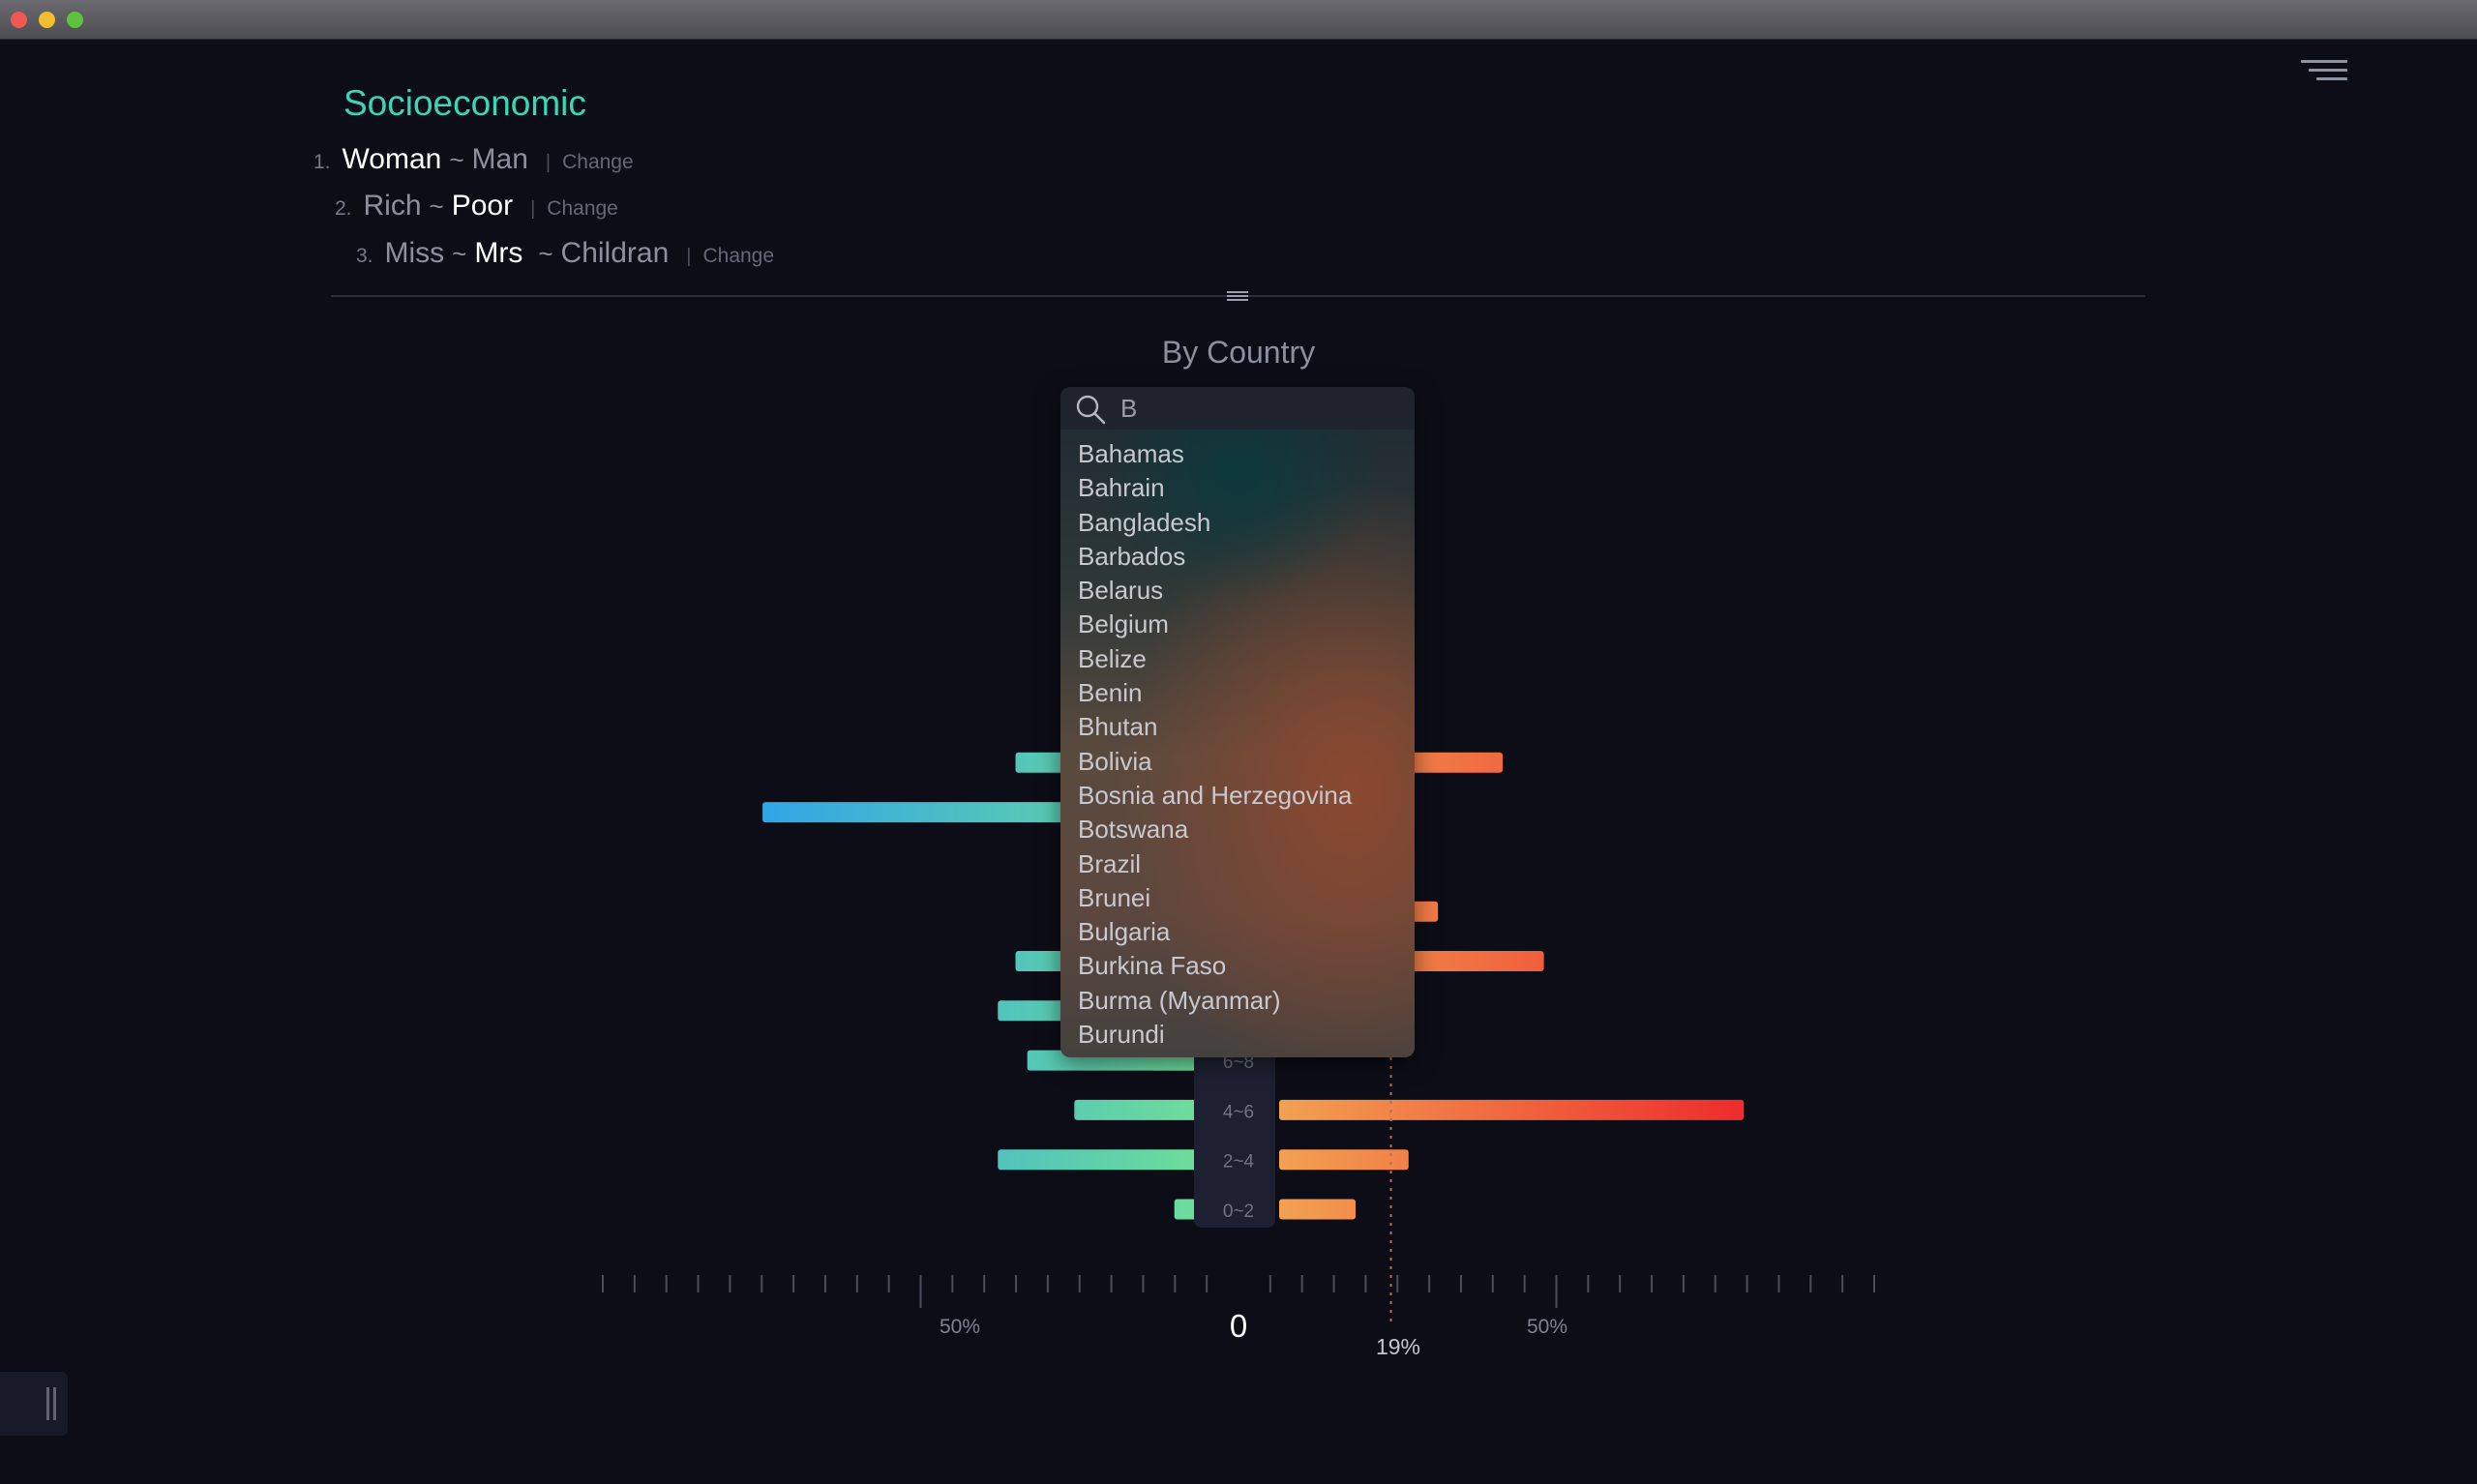 The width and height of the screenshot is (2477, 1484). Describe the element at coordinates (1512, 1109) in the screenshot. I see `bar-right-4~6` at that location.